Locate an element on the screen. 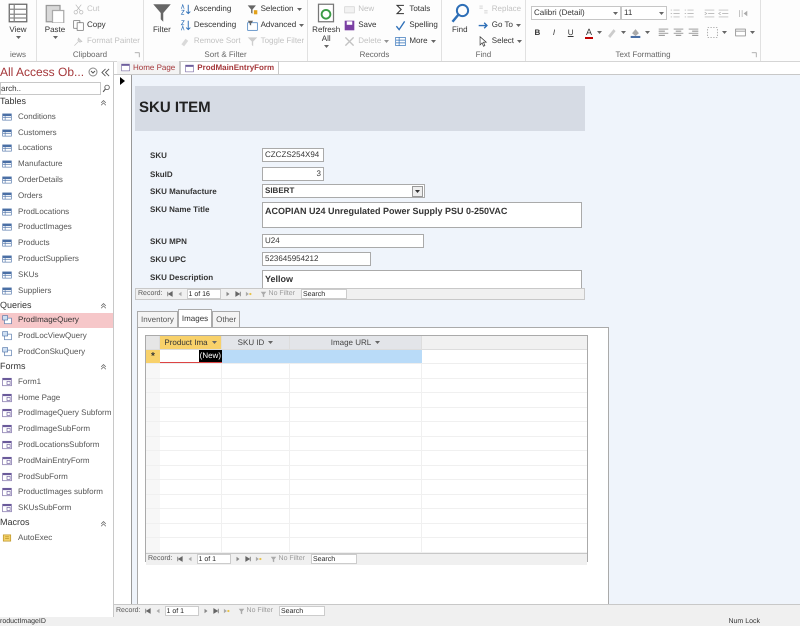 The height and width of the screenshot is (626, 800). dropdown-field: SIBERT is located at coordinates (343, 191).